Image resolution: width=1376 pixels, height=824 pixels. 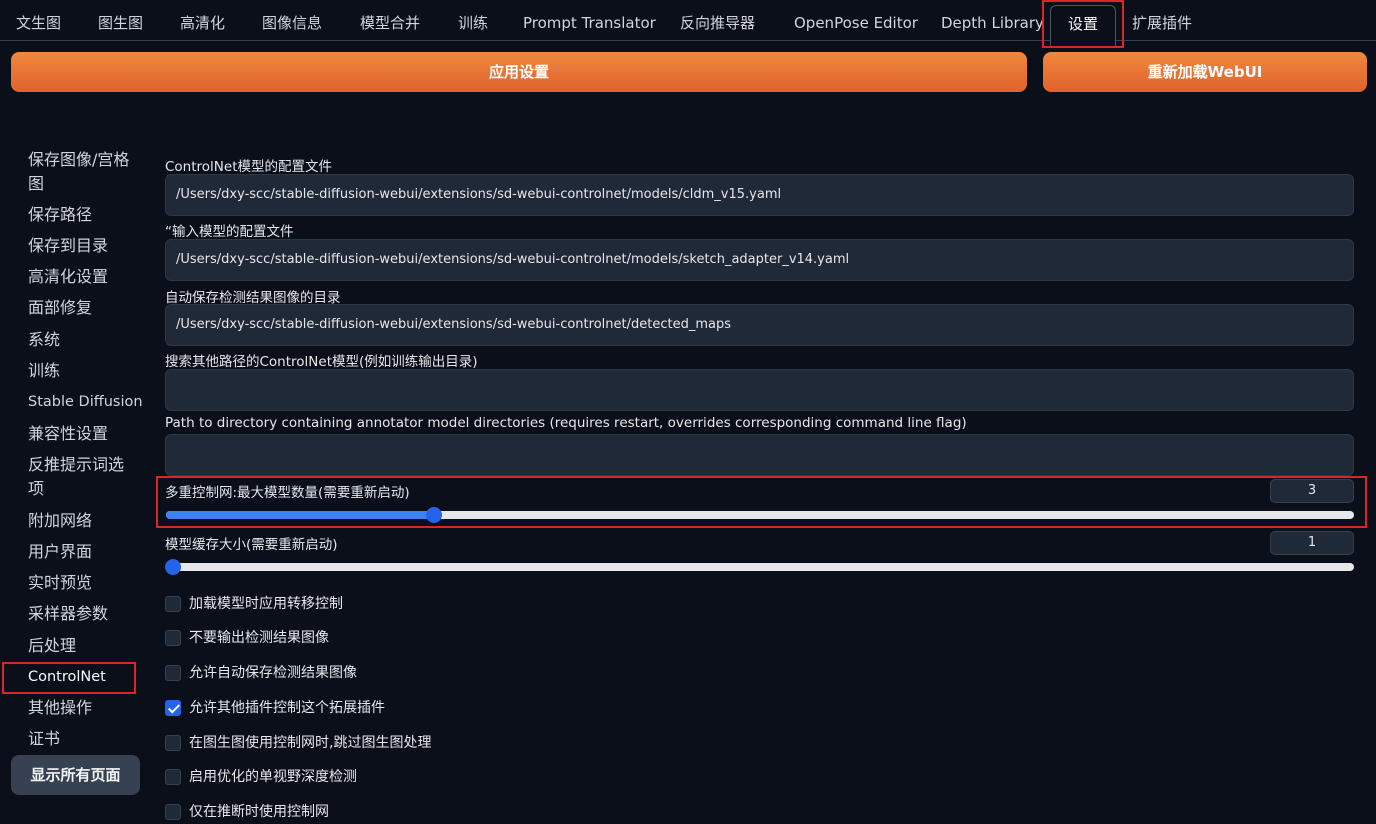 I want to click on max-models-slider-fill, so click(x=300, y=515).